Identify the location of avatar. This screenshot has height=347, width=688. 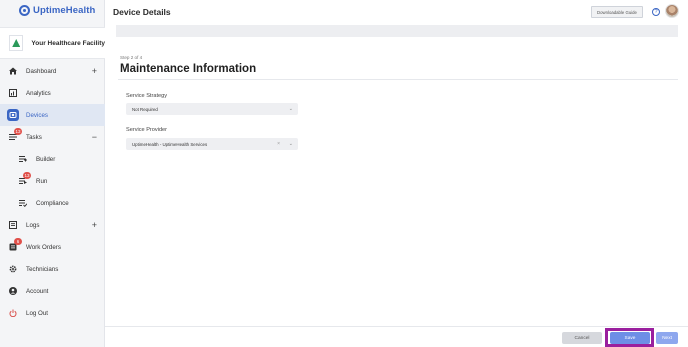
(672, 11).